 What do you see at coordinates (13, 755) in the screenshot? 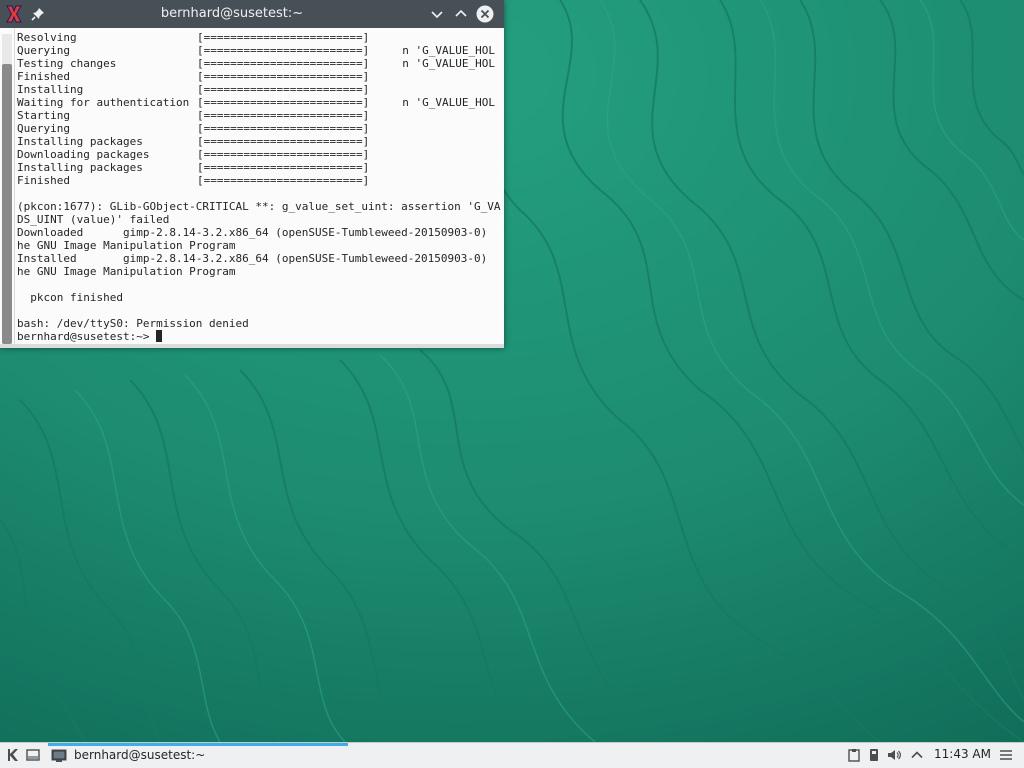
I see `kde-launcher-icon` at bounding box center [13, 755].